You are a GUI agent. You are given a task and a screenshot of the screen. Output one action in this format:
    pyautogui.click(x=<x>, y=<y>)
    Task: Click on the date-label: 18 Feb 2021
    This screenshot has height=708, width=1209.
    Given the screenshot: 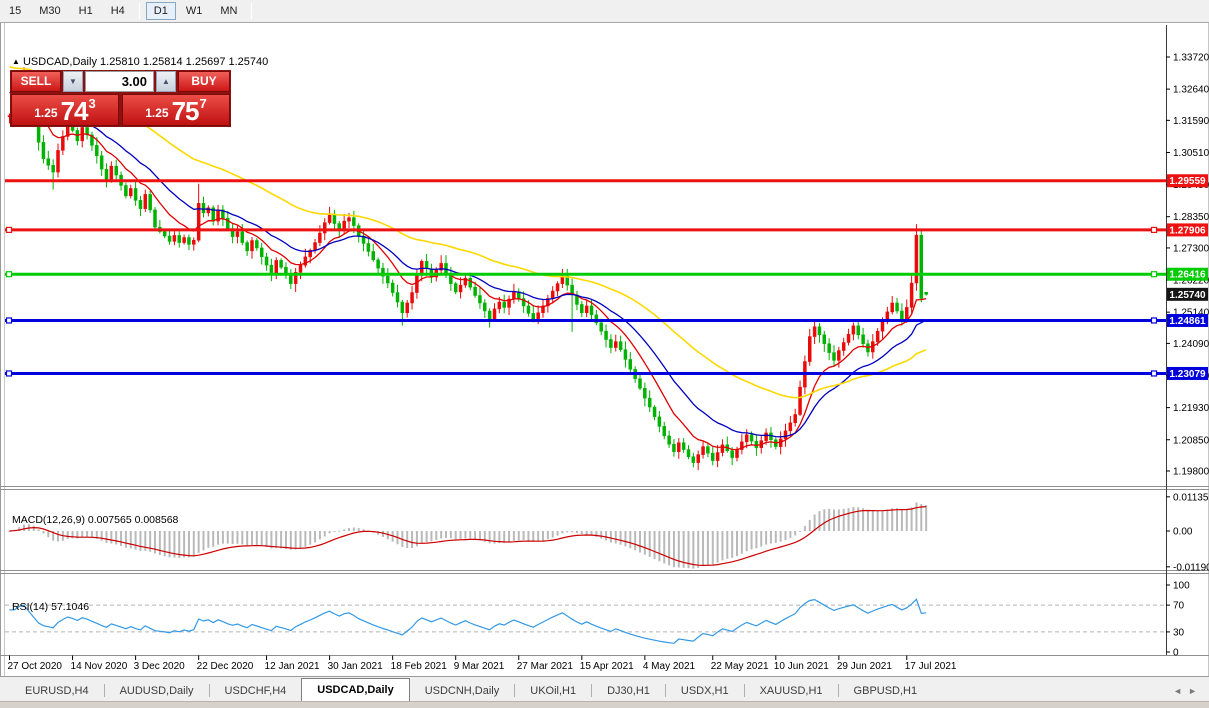 What is the action you would take?
    pyautogui.click(x=419, y=666)
    